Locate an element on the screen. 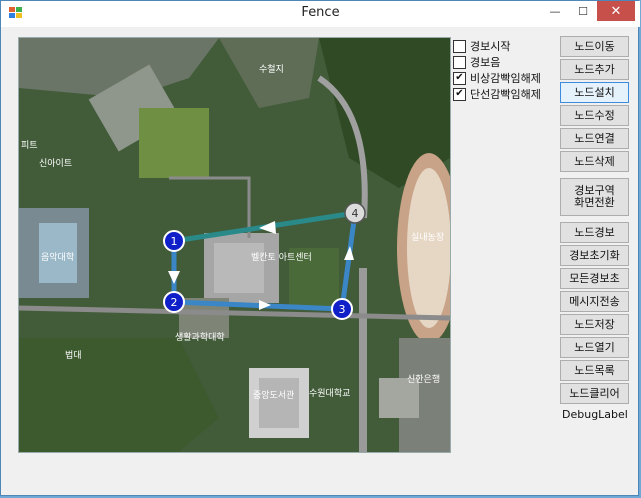 This screenshot has width=641, height=498. checkbox-label: 단선감빡임해제 is located at coordinates (505, 94).